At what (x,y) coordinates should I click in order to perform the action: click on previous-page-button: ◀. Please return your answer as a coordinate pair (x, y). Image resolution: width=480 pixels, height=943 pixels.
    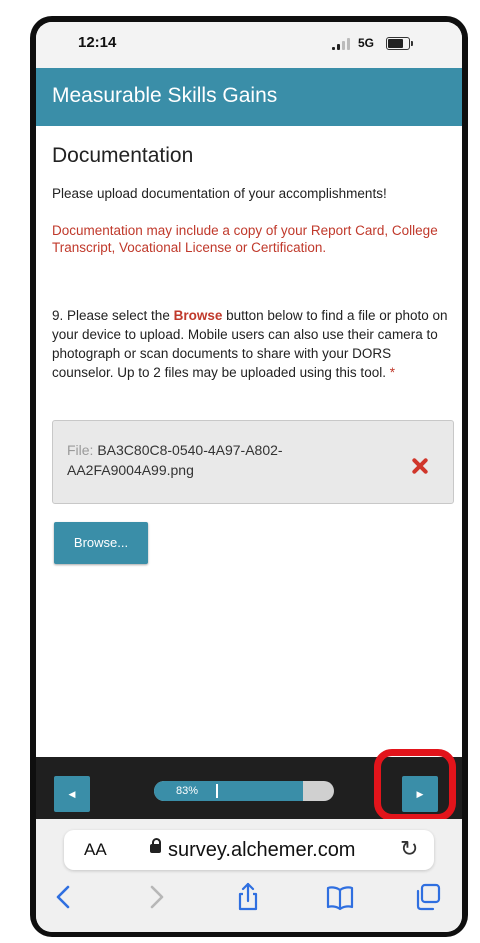
    Looking at the image, I should click on (72, 794).